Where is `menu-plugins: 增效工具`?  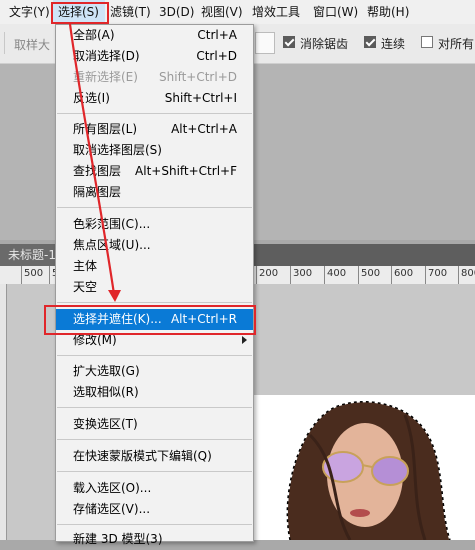 menu-plugins: 增效工具 is located at coordinates (276, 12).